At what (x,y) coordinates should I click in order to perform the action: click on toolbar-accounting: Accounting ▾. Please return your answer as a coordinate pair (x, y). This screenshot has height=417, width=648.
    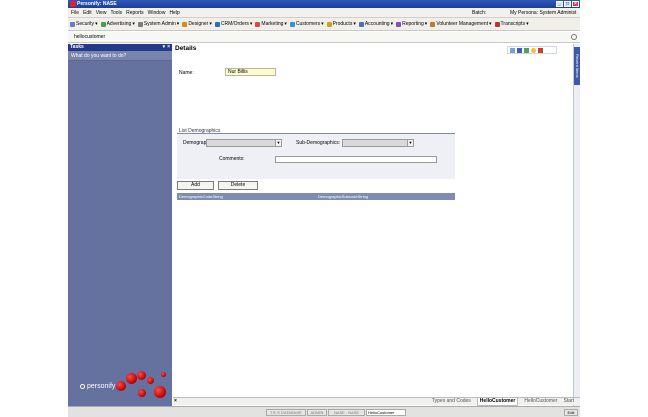
    Looking at the image, I should click on (376, 24).